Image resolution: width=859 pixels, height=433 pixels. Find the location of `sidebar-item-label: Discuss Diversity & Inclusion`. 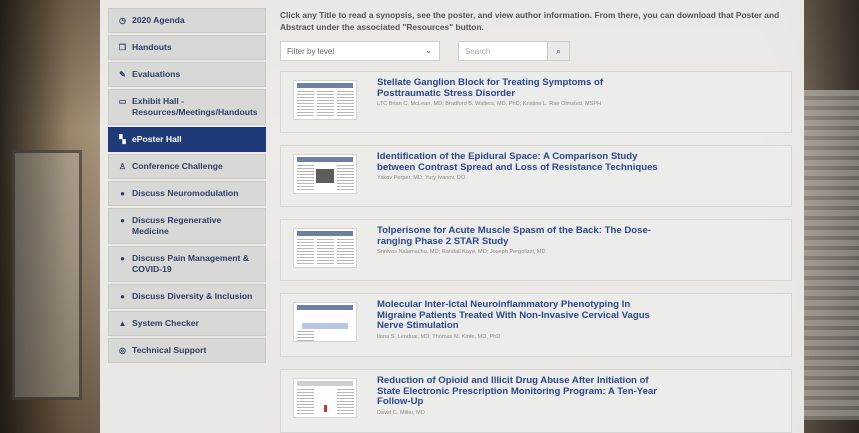

sidebar-item-label: Discuss Diversity & Inclusion is located at coordinates (192, 296).